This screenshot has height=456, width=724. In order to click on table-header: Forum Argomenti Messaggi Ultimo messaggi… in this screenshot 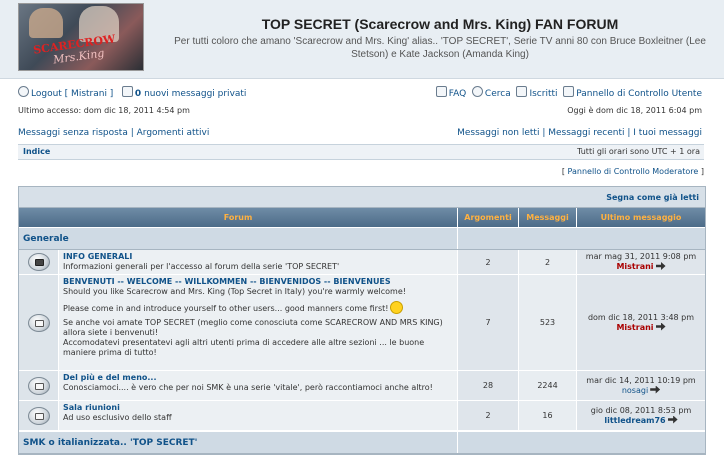, I will do `click(362, 217)`.